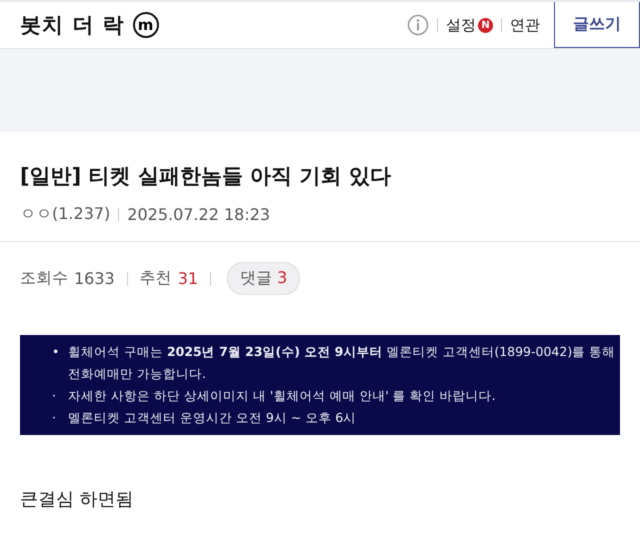 The width and height of the screenshot is (640, 553). Describe the element at coordinates (198, 214) in the screenshot. I see `post-date: 2025.07.22 18:23` at that location.